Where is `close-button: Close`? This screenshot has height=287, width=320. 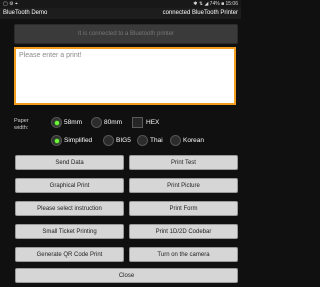
close-button: Close is located at coordinates (126, 275).